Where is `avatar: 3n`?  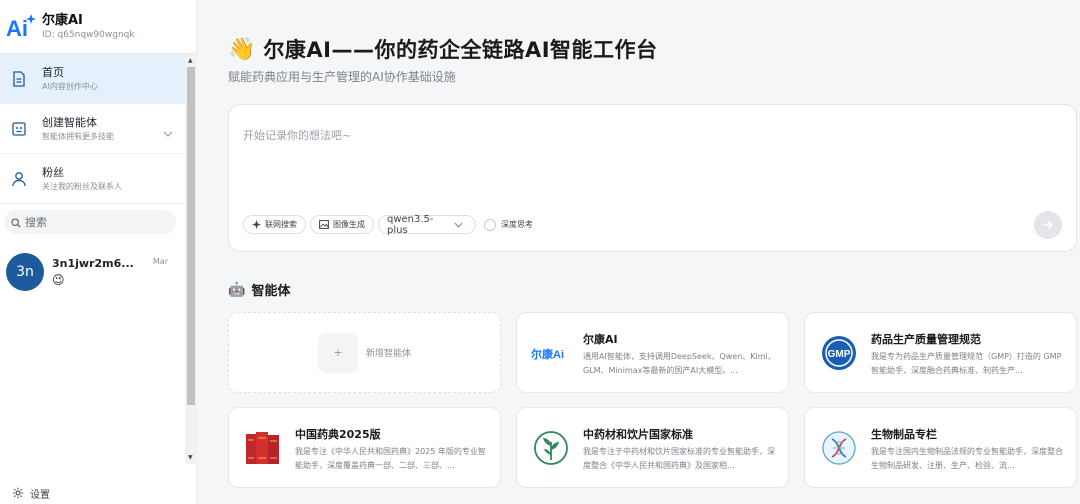
avatar: 3n is located at coordinates (25, 272).